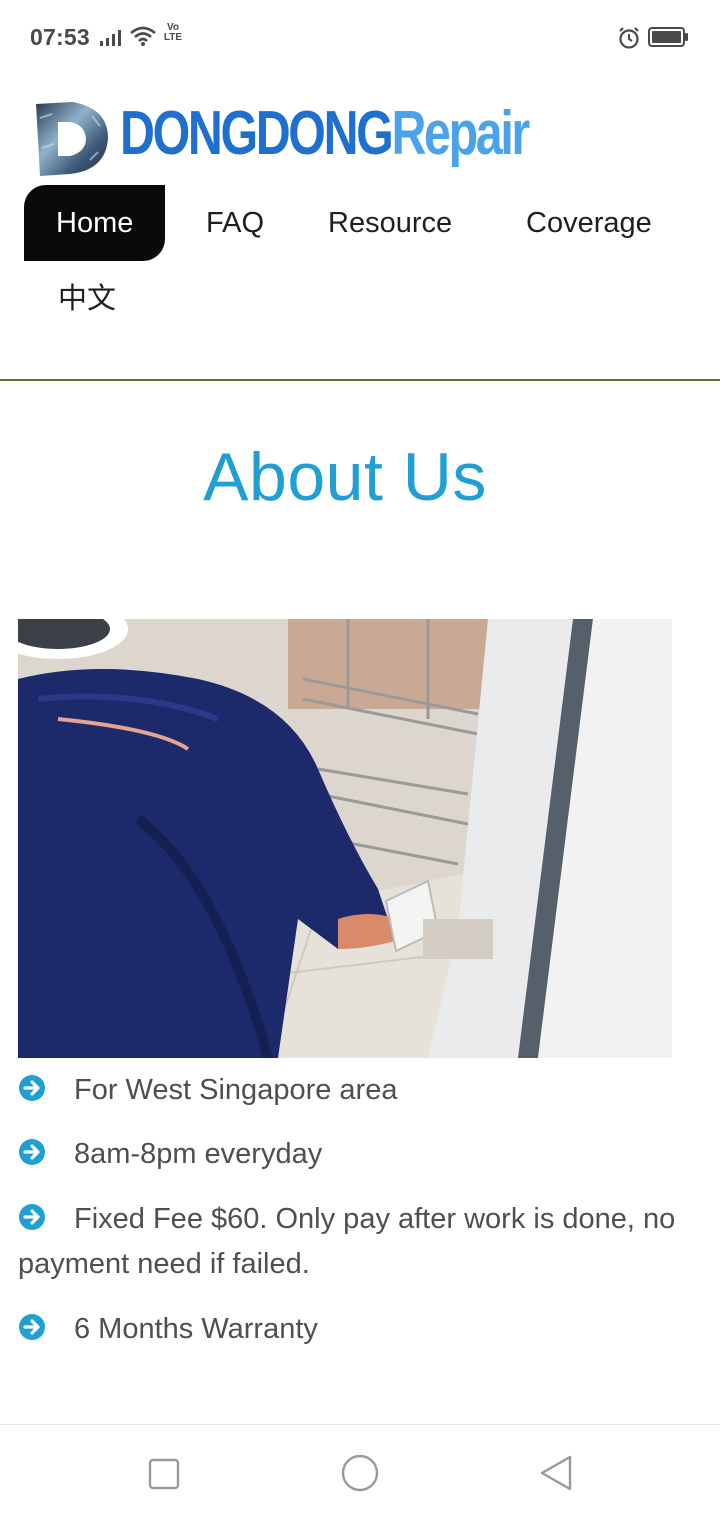  Describe the element at coordinates (235, 223) in the screenshot. I see `nav-item-faq: FAQ` at that location.